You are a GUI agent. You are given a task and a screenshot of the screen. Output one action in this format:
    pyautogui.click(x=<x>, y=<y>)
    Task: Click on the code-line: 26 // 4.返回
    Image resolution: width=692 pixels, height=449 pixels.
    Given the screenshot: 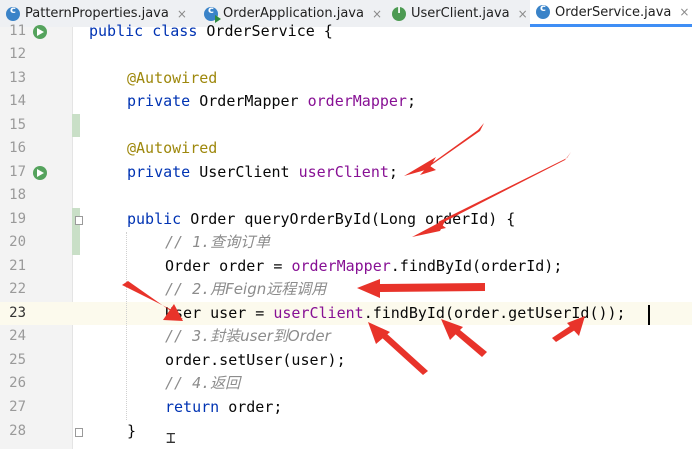 What is the action you would take?
    pyautogui.click(x=346, y=383)
    